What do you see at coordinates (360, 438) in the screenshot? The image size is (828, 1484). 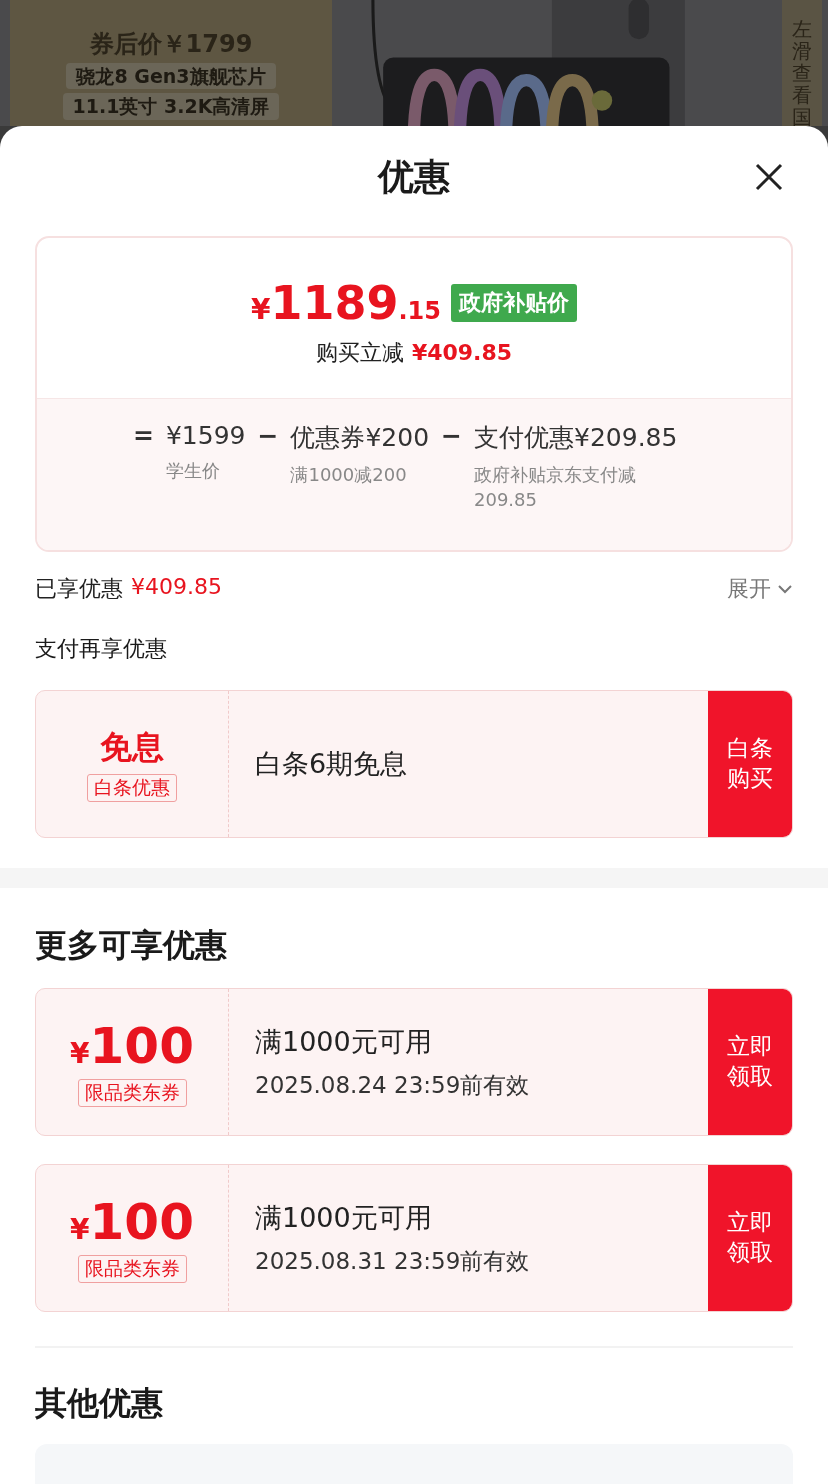 I see `price-term: 优惠券¥200` at bounding box center [360, 438].